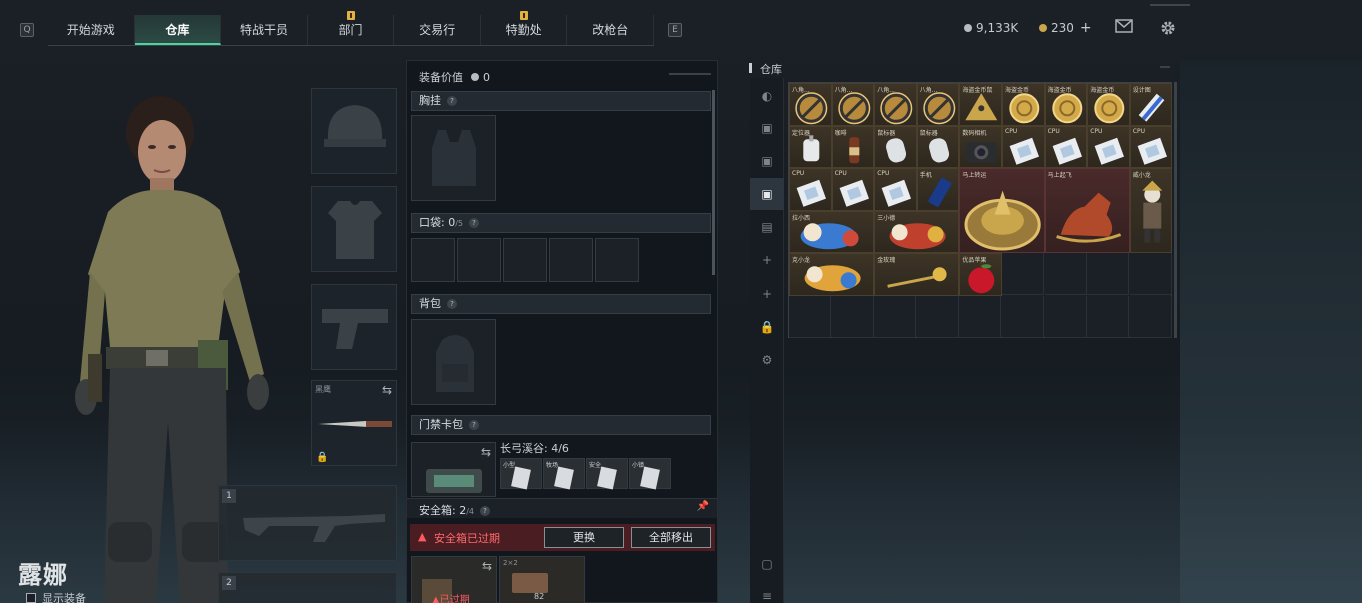 Image resolution: width=1362 pixels, height=603 pixels. I want to click on keycard-item: 小型, so click(521, 474).